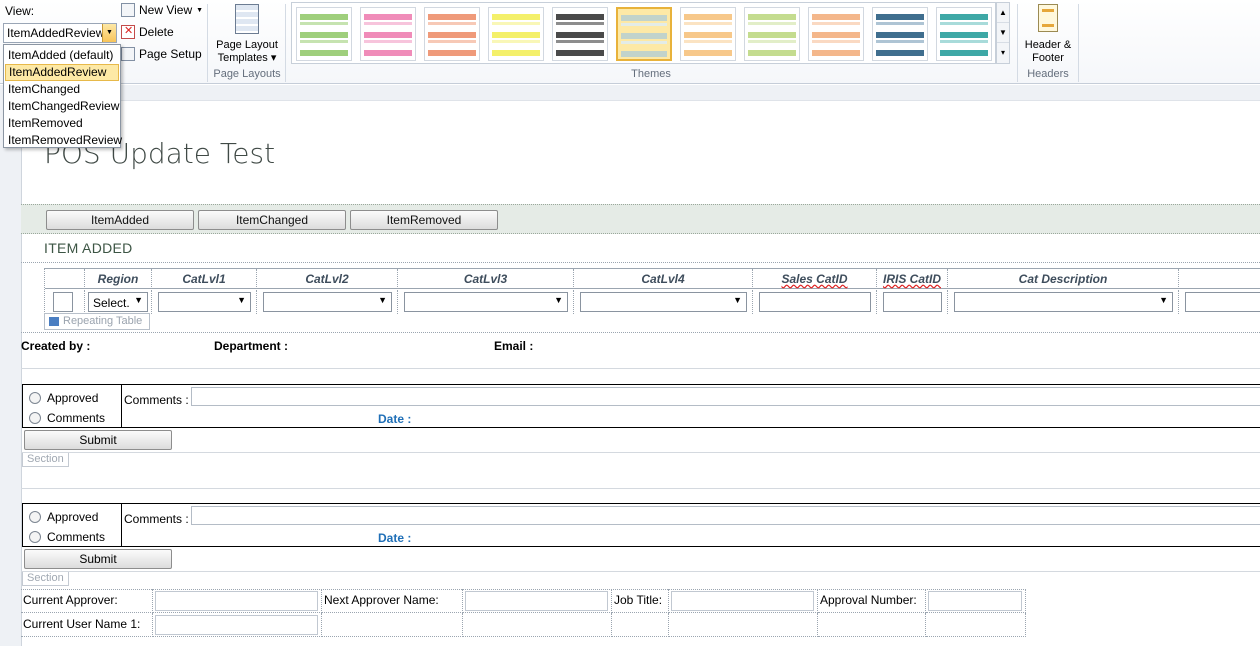 Image resolution: width=1260 pixels, height=646 pixels. What do you see at coordinates (1063, 302) in the screenshot?
I see `cat-description-select: ▼` at bounding box center [1063, 302].